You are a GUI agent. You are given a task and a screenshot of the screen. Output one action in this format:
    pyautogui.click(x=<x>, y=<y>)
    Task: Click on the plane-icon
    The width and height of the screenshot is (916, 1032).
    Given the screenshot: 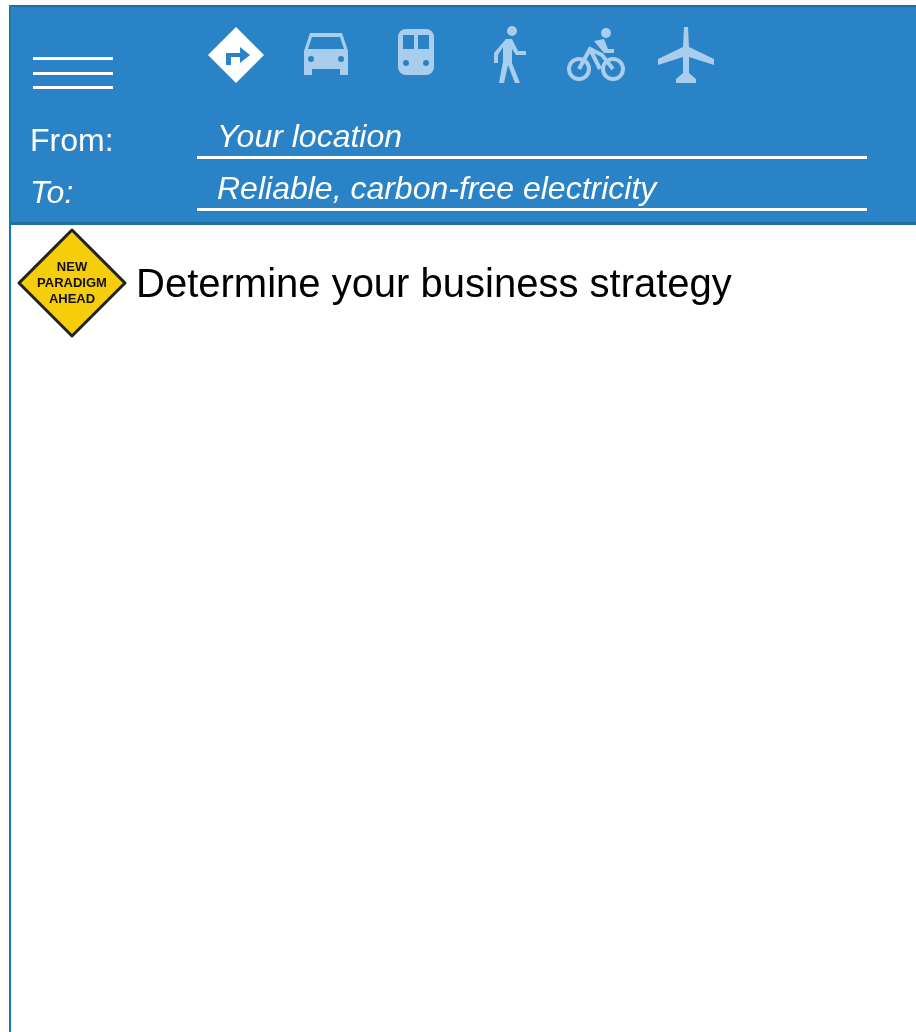 What is the action you would take?
    pyautogui.click(x=686, y=55)
    